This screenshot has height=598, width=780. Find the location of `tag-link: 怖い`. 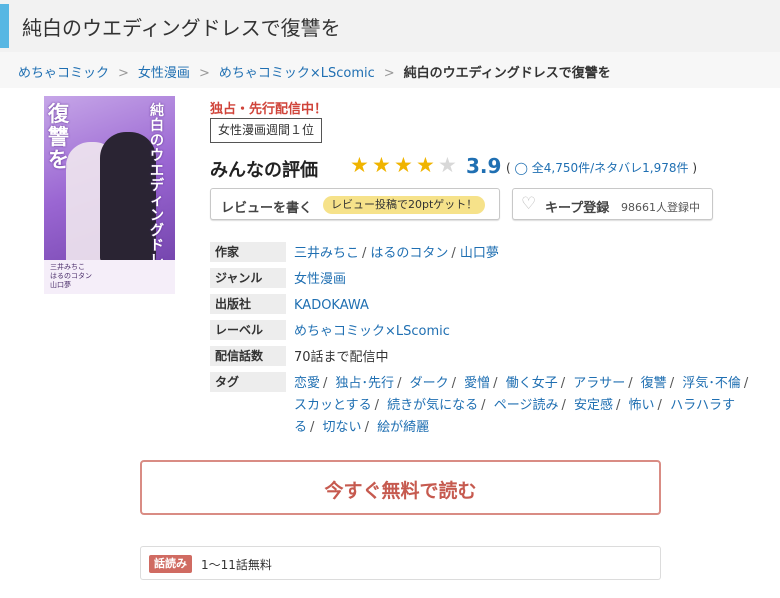

tag-link: 怖い is located at coordinates (642, 405).